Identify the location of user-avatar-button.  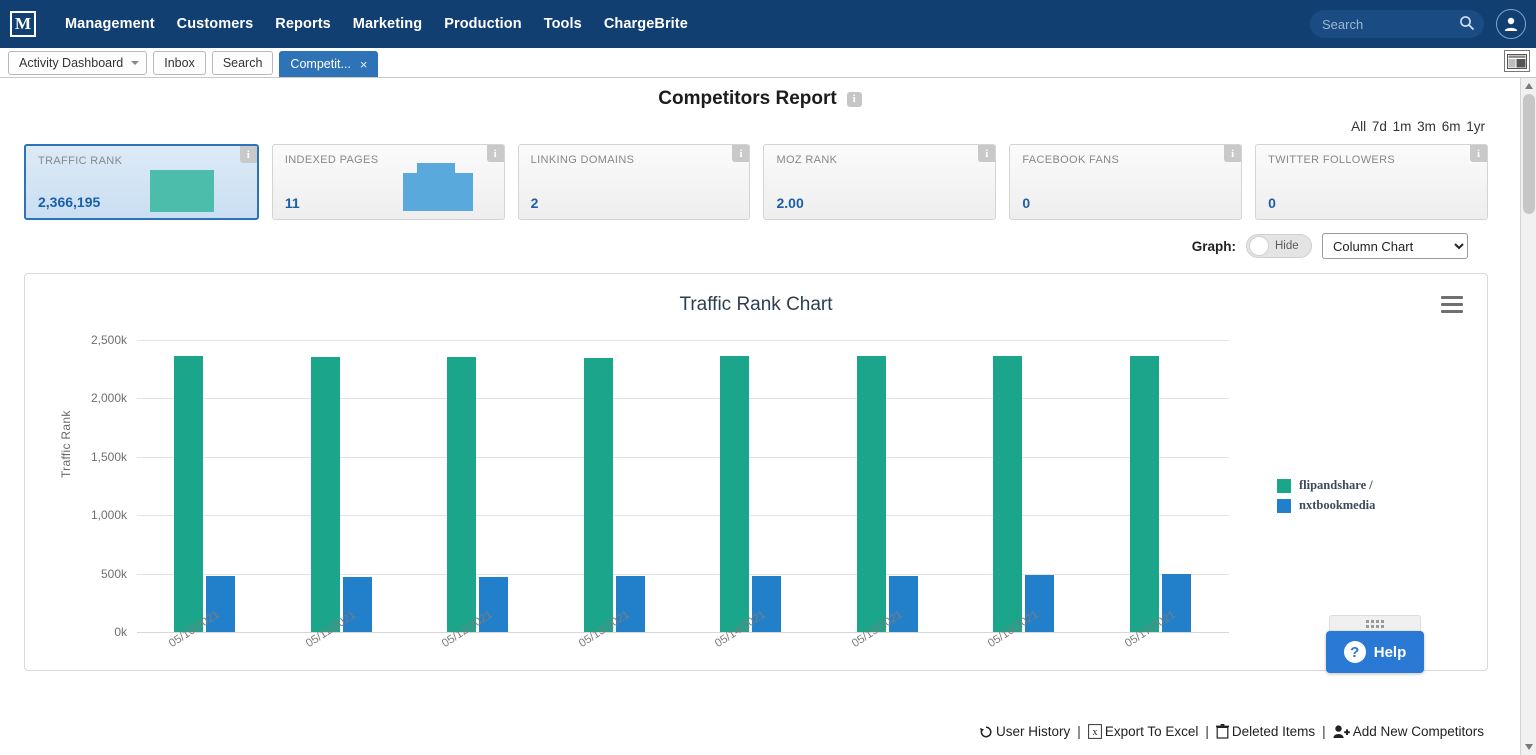
(1511, 24).